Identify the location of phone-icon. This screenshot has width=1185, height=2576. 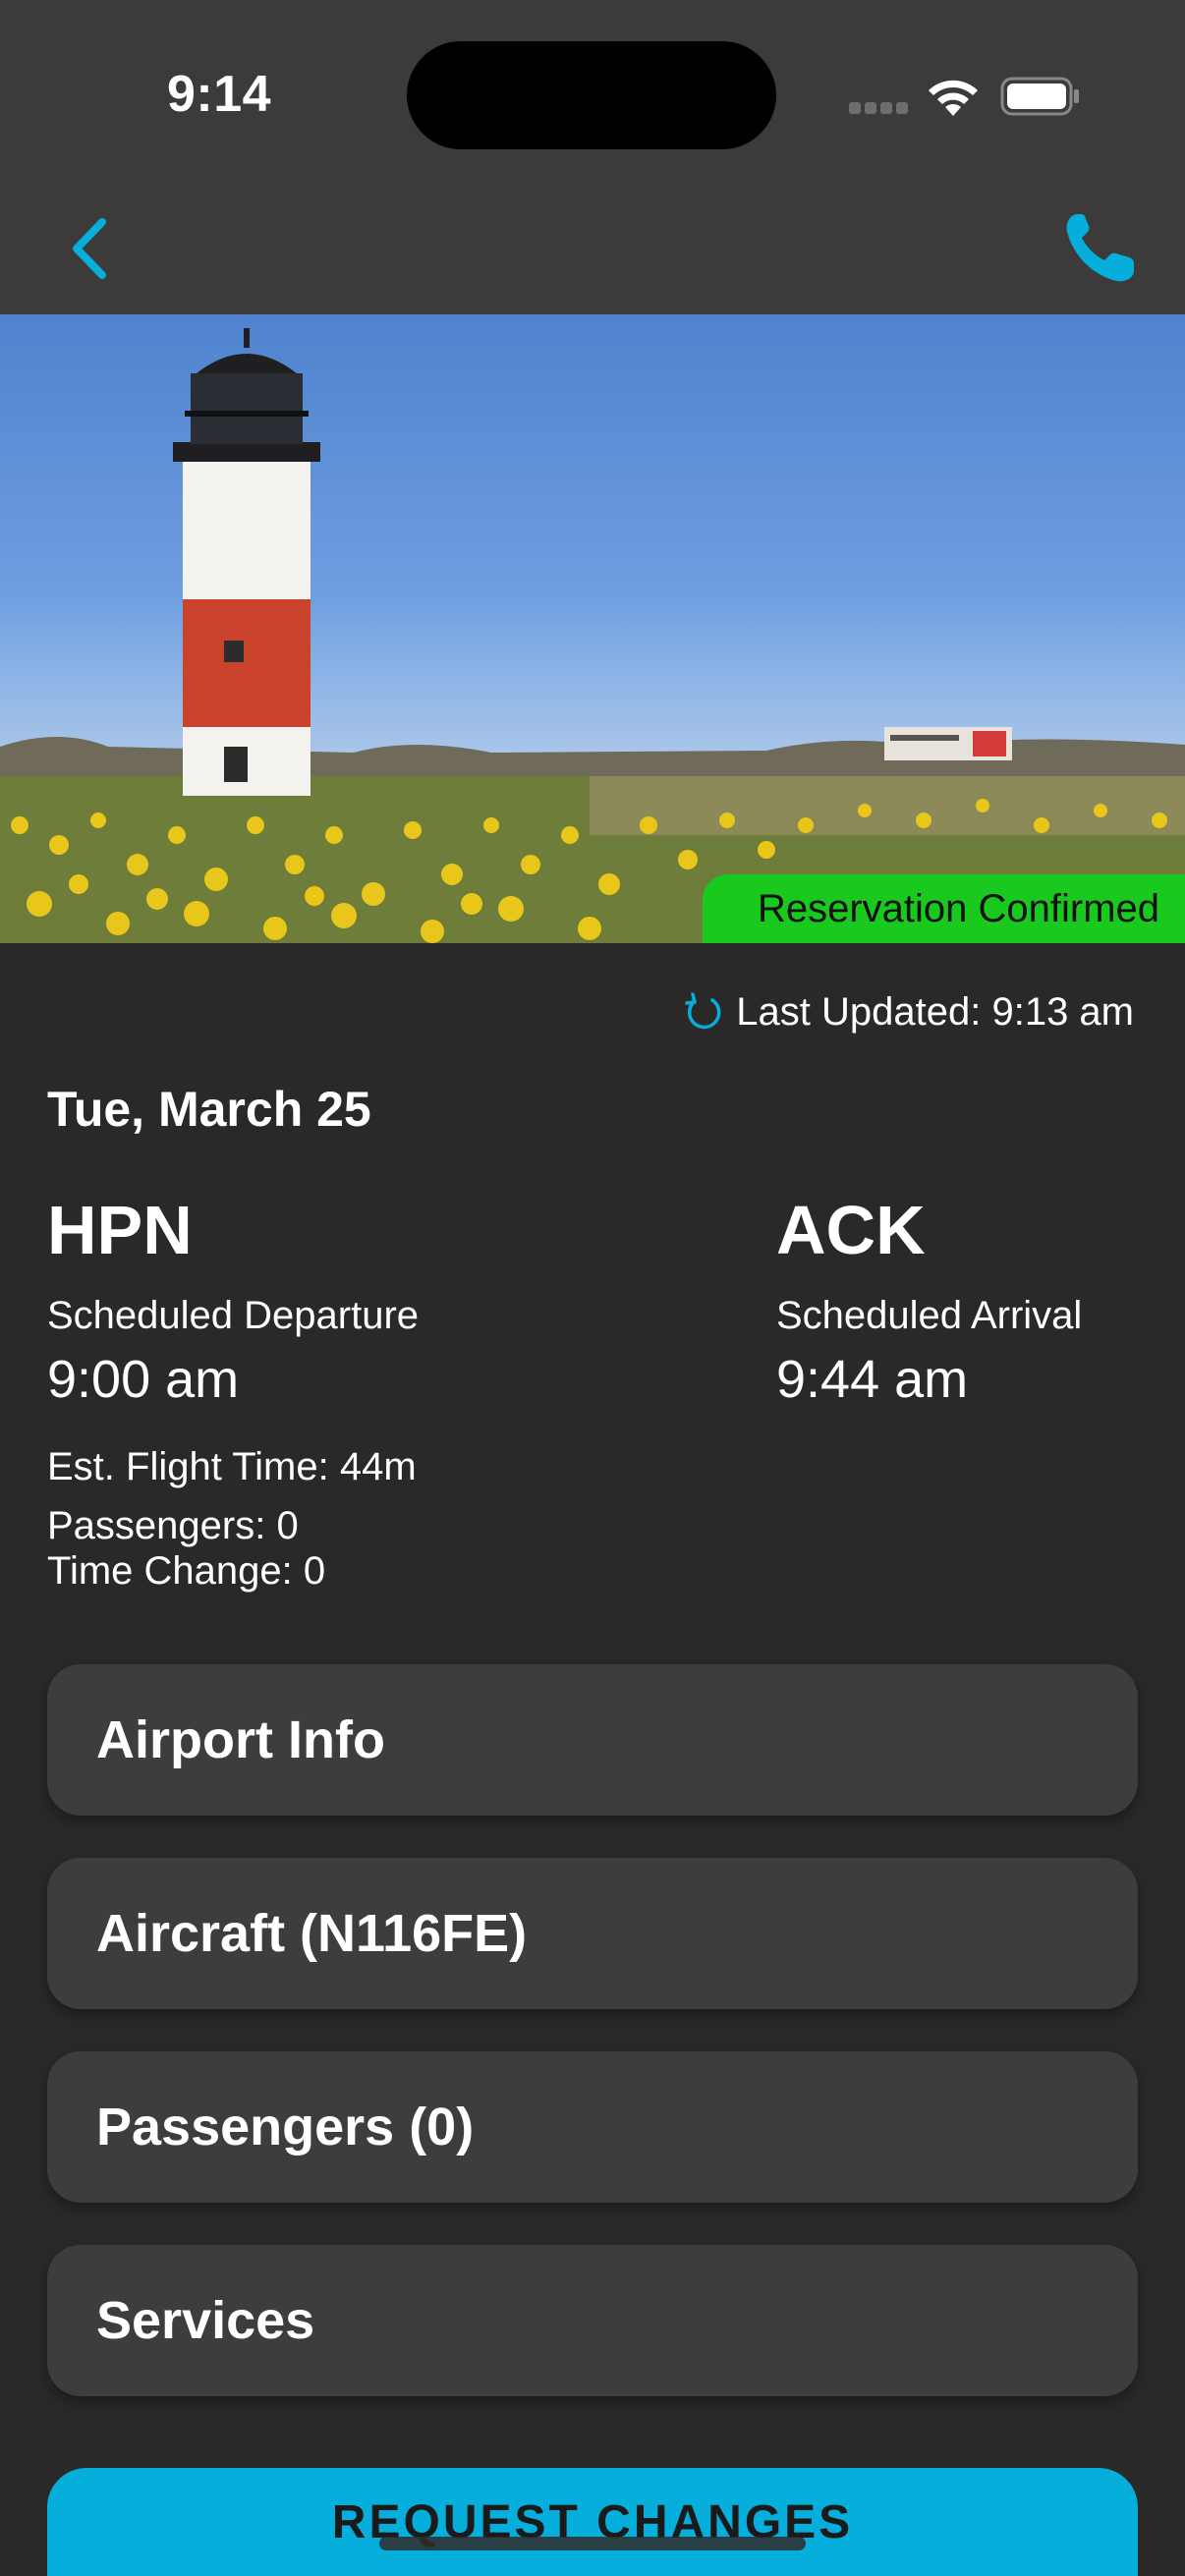
(1100, 247).